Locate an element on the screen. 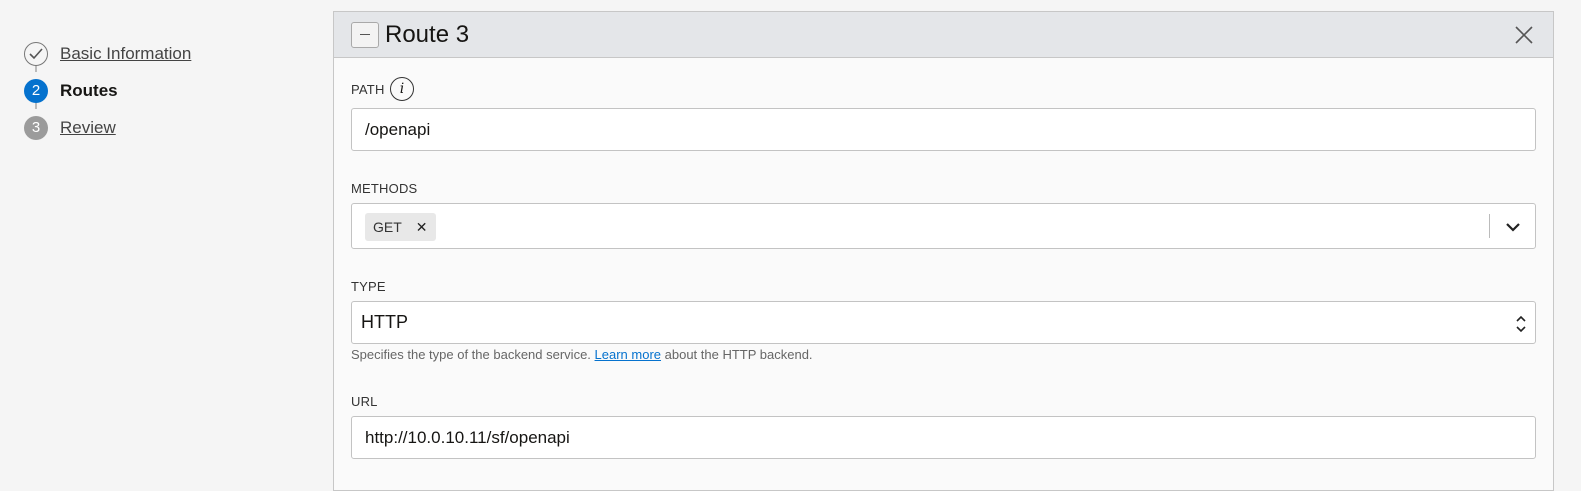  close-icon is located at coordinates (1524, 35).